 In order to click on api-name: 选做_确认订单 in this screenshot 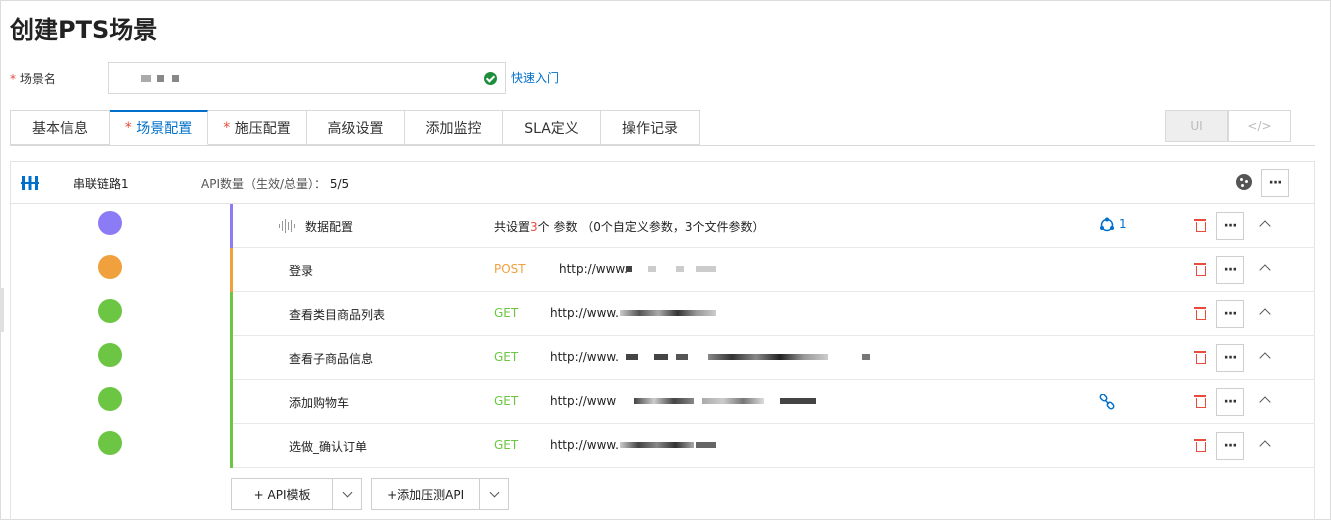, I will do `click(328, 447)`.